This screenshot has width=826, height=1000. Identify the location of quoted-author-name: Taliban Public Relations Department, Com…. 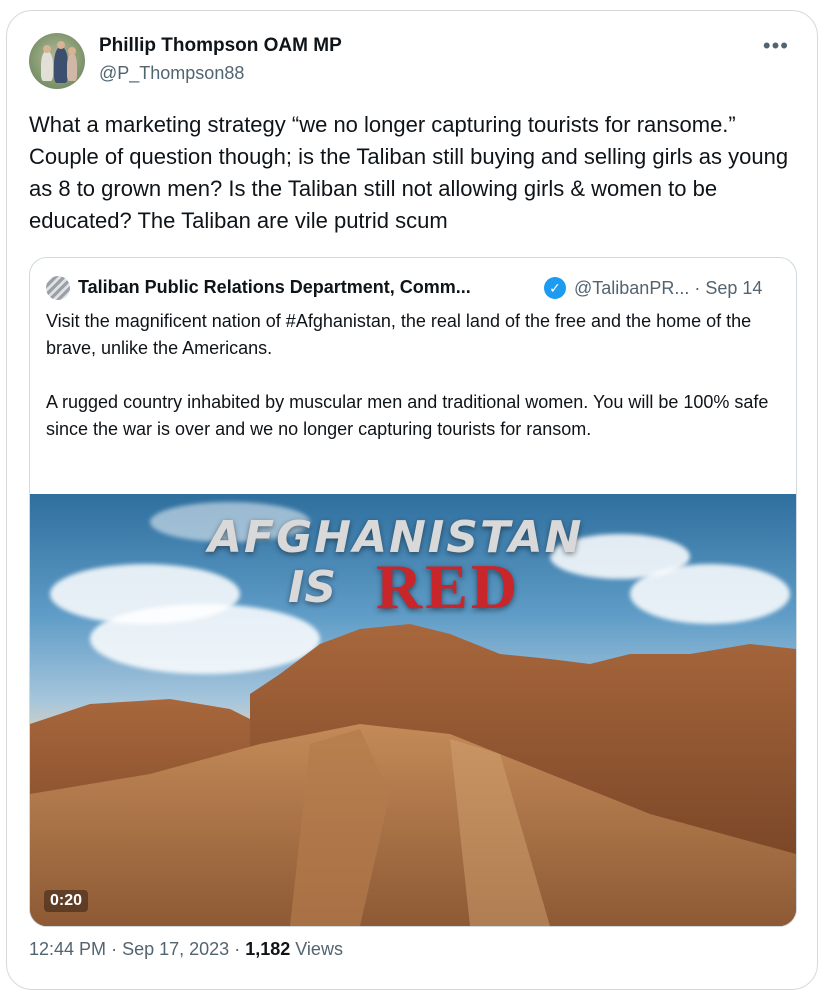
(274, 287).